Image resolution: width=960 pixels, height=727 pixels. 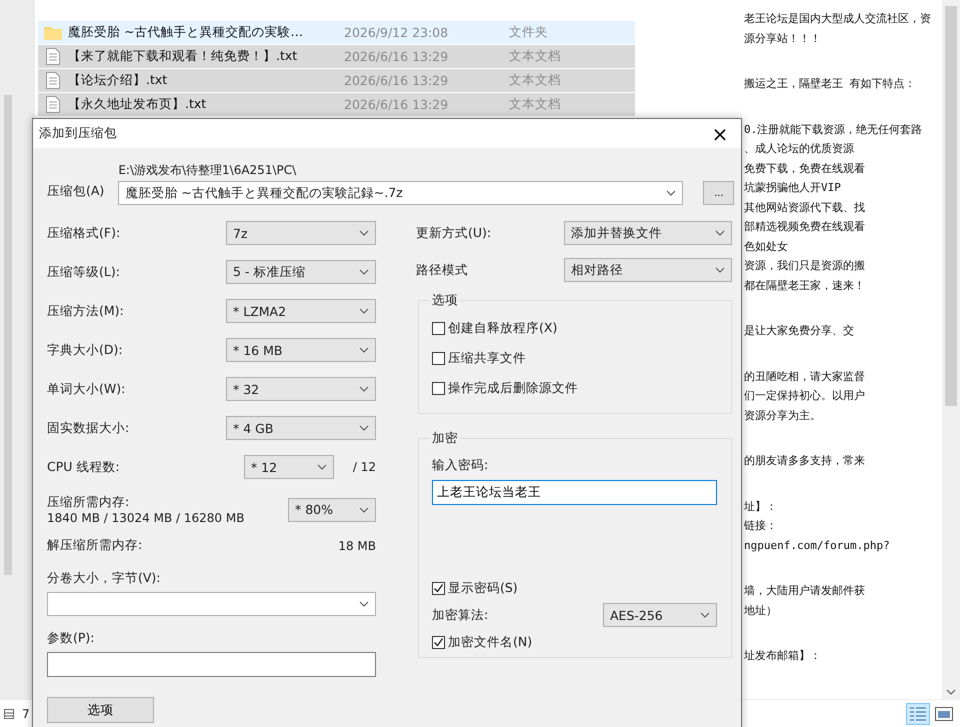 What do you see at coordinates (332, 510) in the screenshot?
I see `dropdown: * 80%` at bounding box center [332, 510].